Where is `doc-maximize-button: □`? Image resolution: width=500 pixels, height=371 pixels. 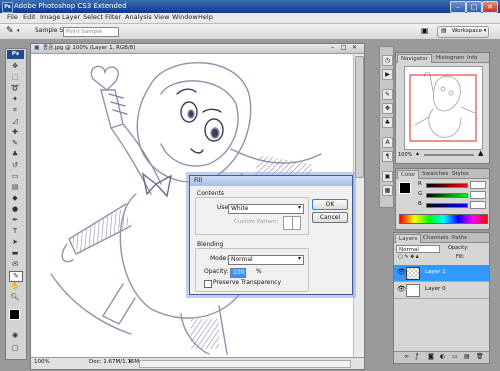
doc-maximize-button: □ is located at coordinates (344, 48).